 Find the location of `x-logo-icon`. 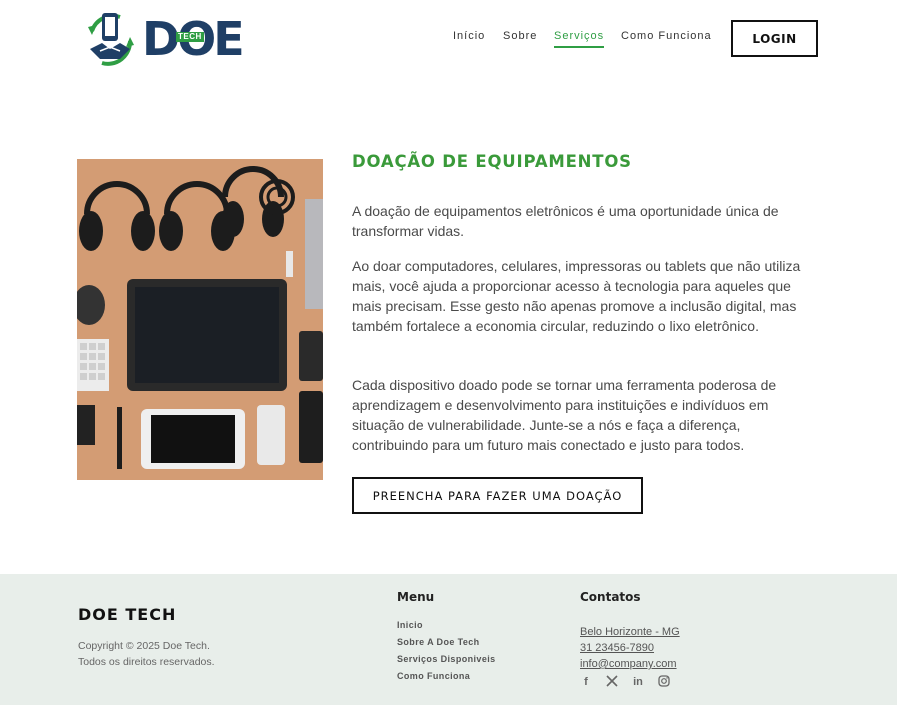

x-logo-icon is located at coordinates (612, 681).